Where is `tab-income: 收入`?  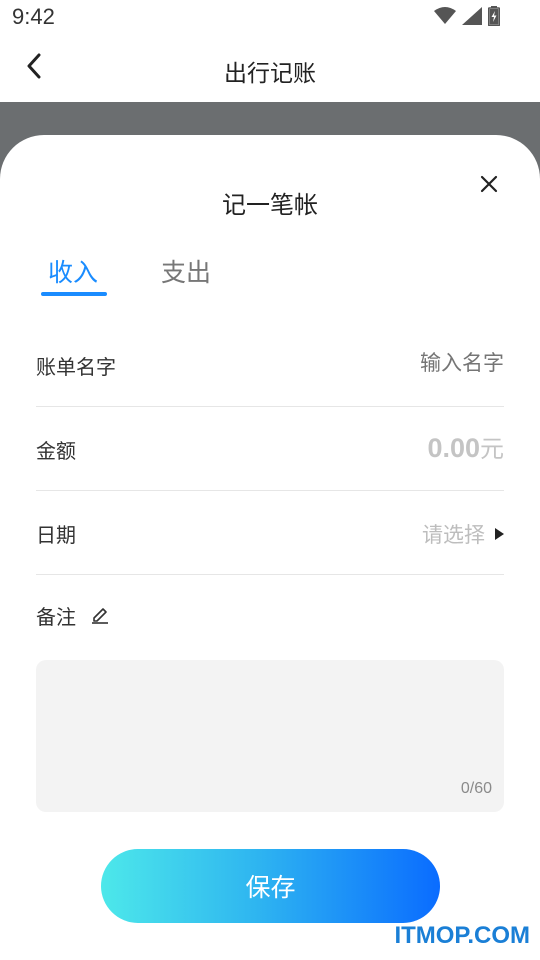
tab-income: 收入 is located at coordinates (73, 271).